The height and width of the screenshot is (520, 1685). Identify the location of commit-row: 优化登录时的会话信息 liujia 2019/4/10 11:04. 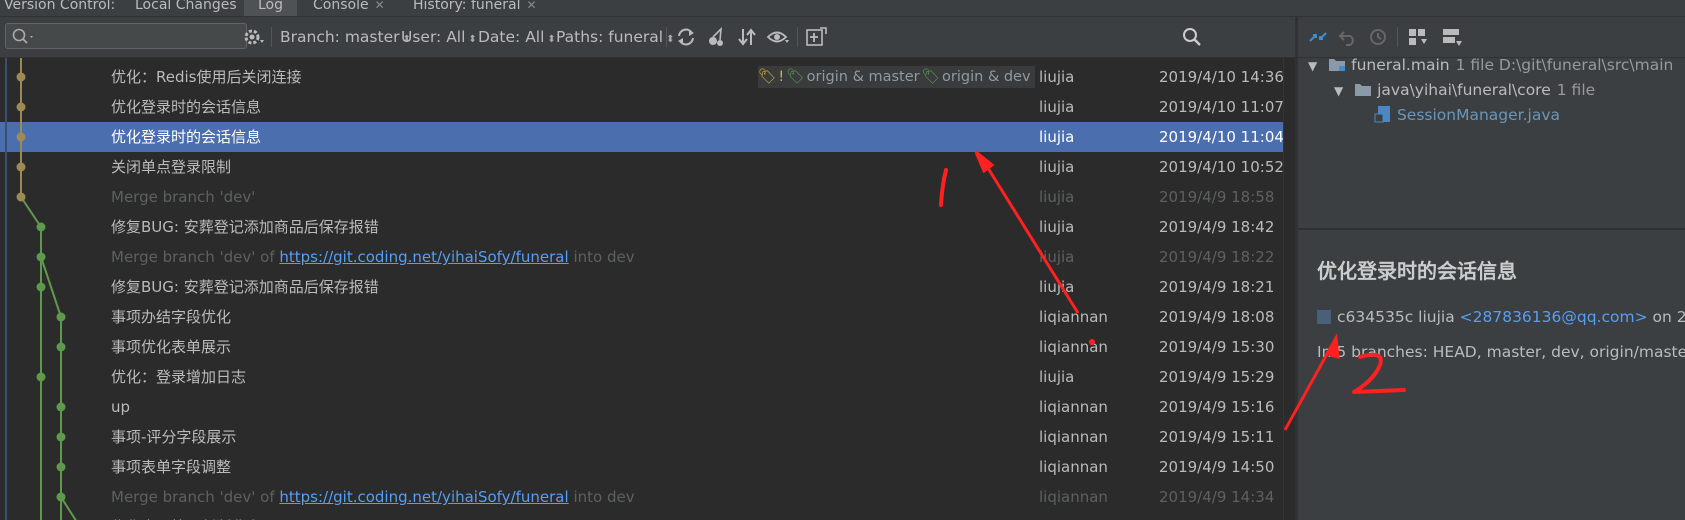
(641, 137).